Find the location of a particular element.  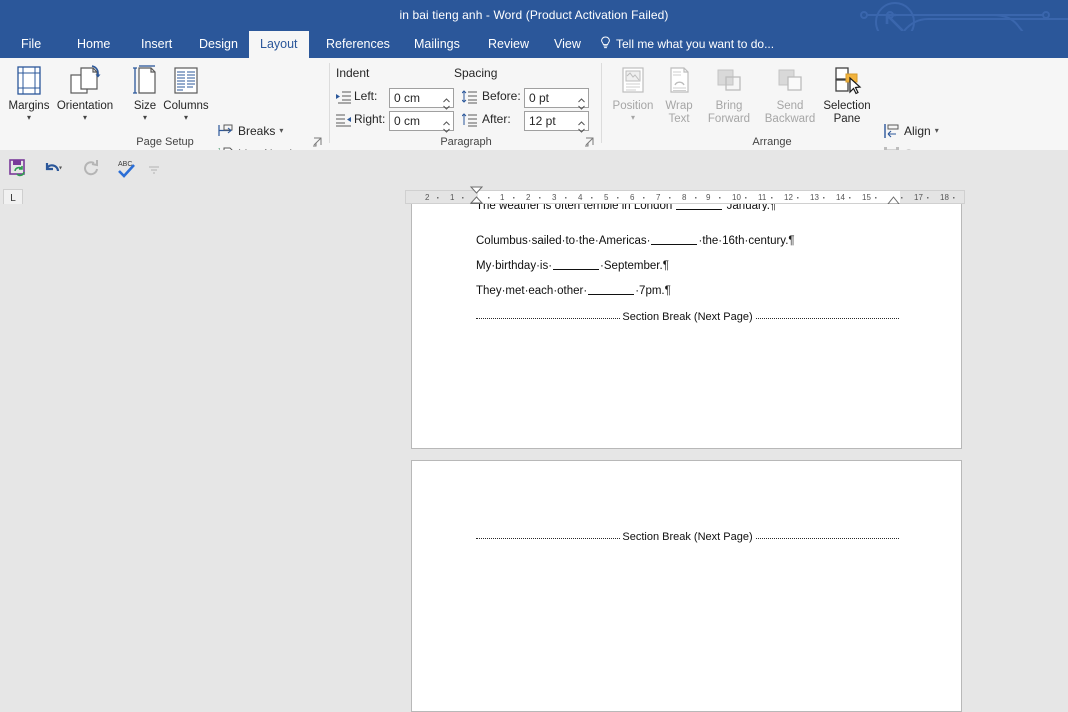

document-line: They·met·each·other· ·7pm.¶ is located at coordinates (573, 290).